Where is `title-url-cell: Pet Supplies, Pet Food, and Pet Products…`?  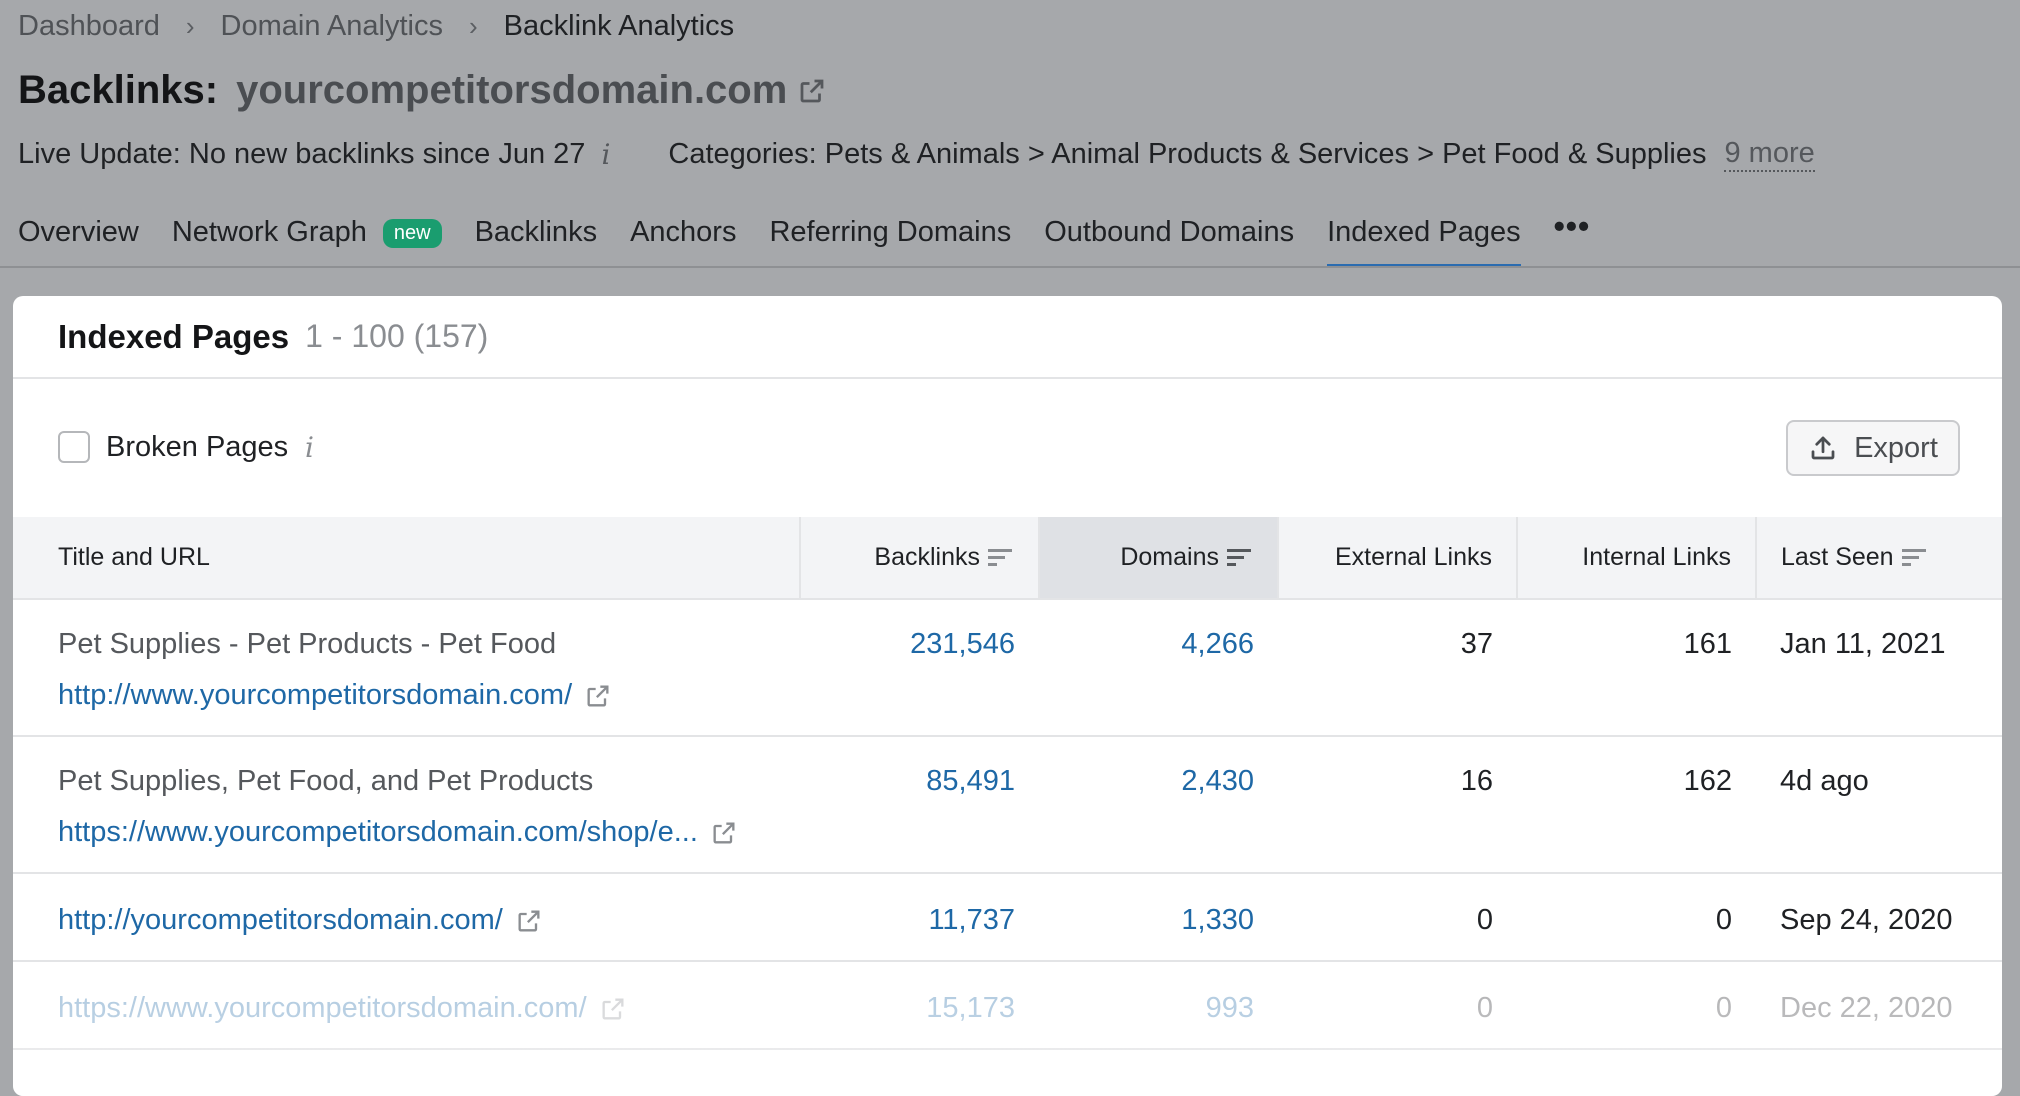 title-url-cell: Pet Supplies, Pet Food, and Pet Products… is located at coordinates (406, 805).